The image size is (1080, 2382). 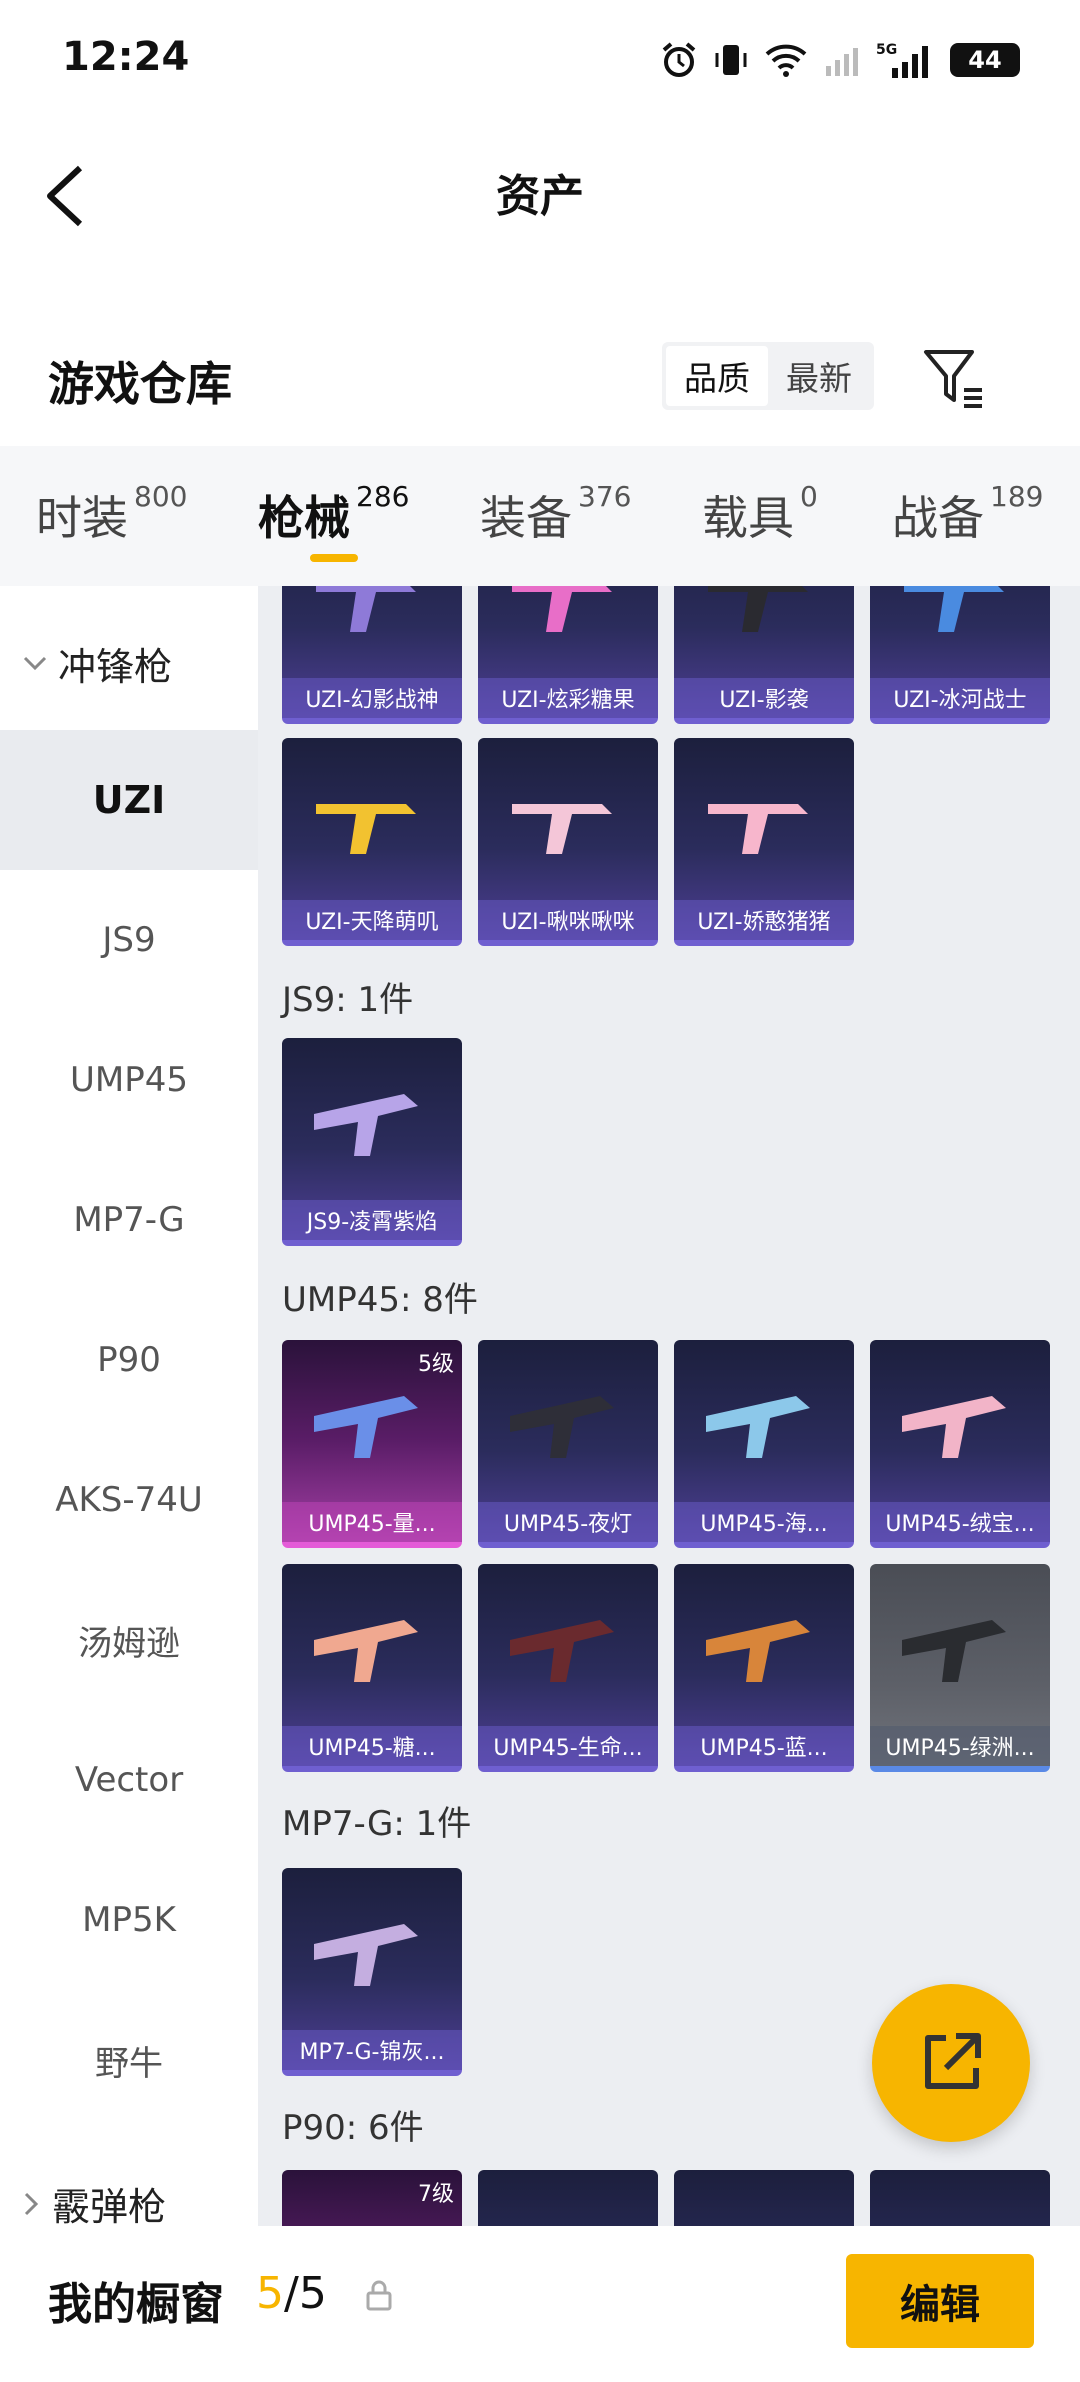 I want to click on battery-icon: 44, so click(x=985, y=60).